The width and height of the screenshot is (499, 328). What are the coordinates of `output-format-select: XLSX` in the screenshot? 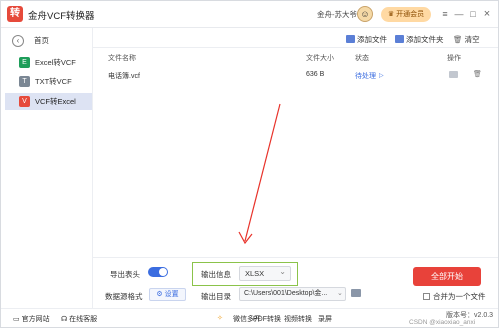 It's located at (265, 273).